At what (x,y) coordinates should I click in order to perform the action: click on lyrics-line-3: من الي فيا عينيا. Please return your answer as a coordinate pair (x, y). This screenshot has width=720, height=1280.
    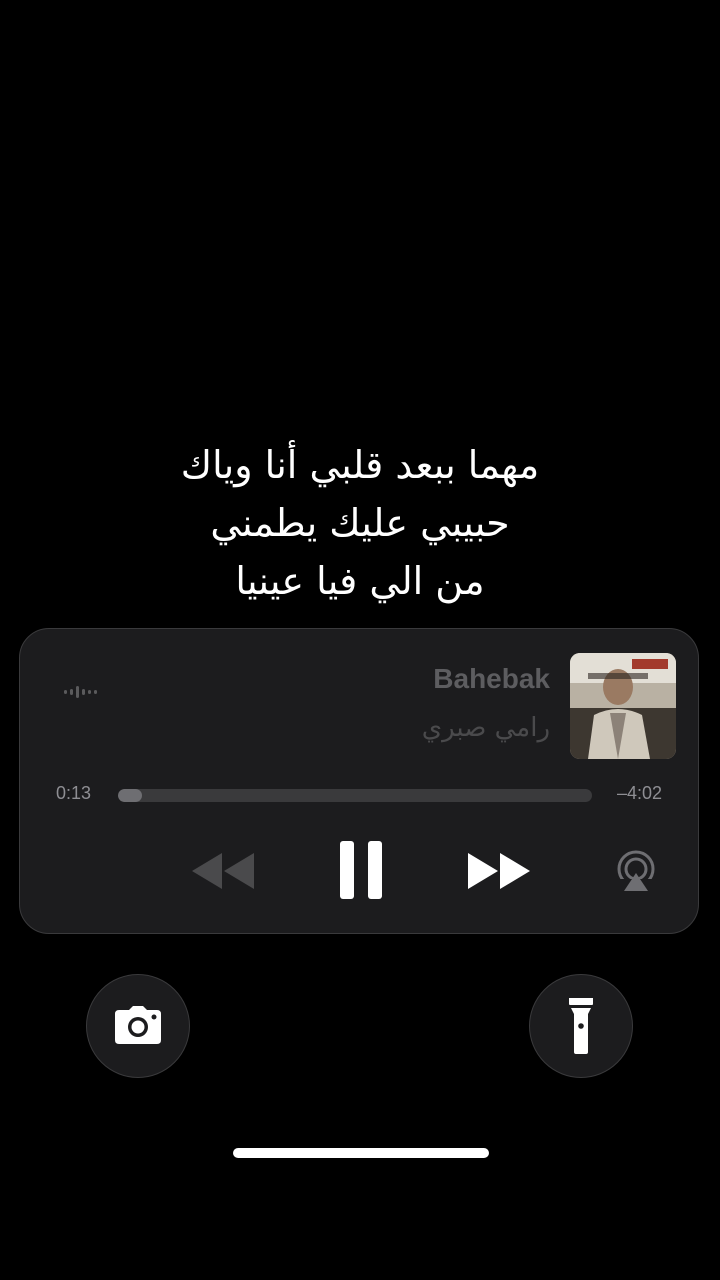
    Looking at the image, I should click on (360, 581).